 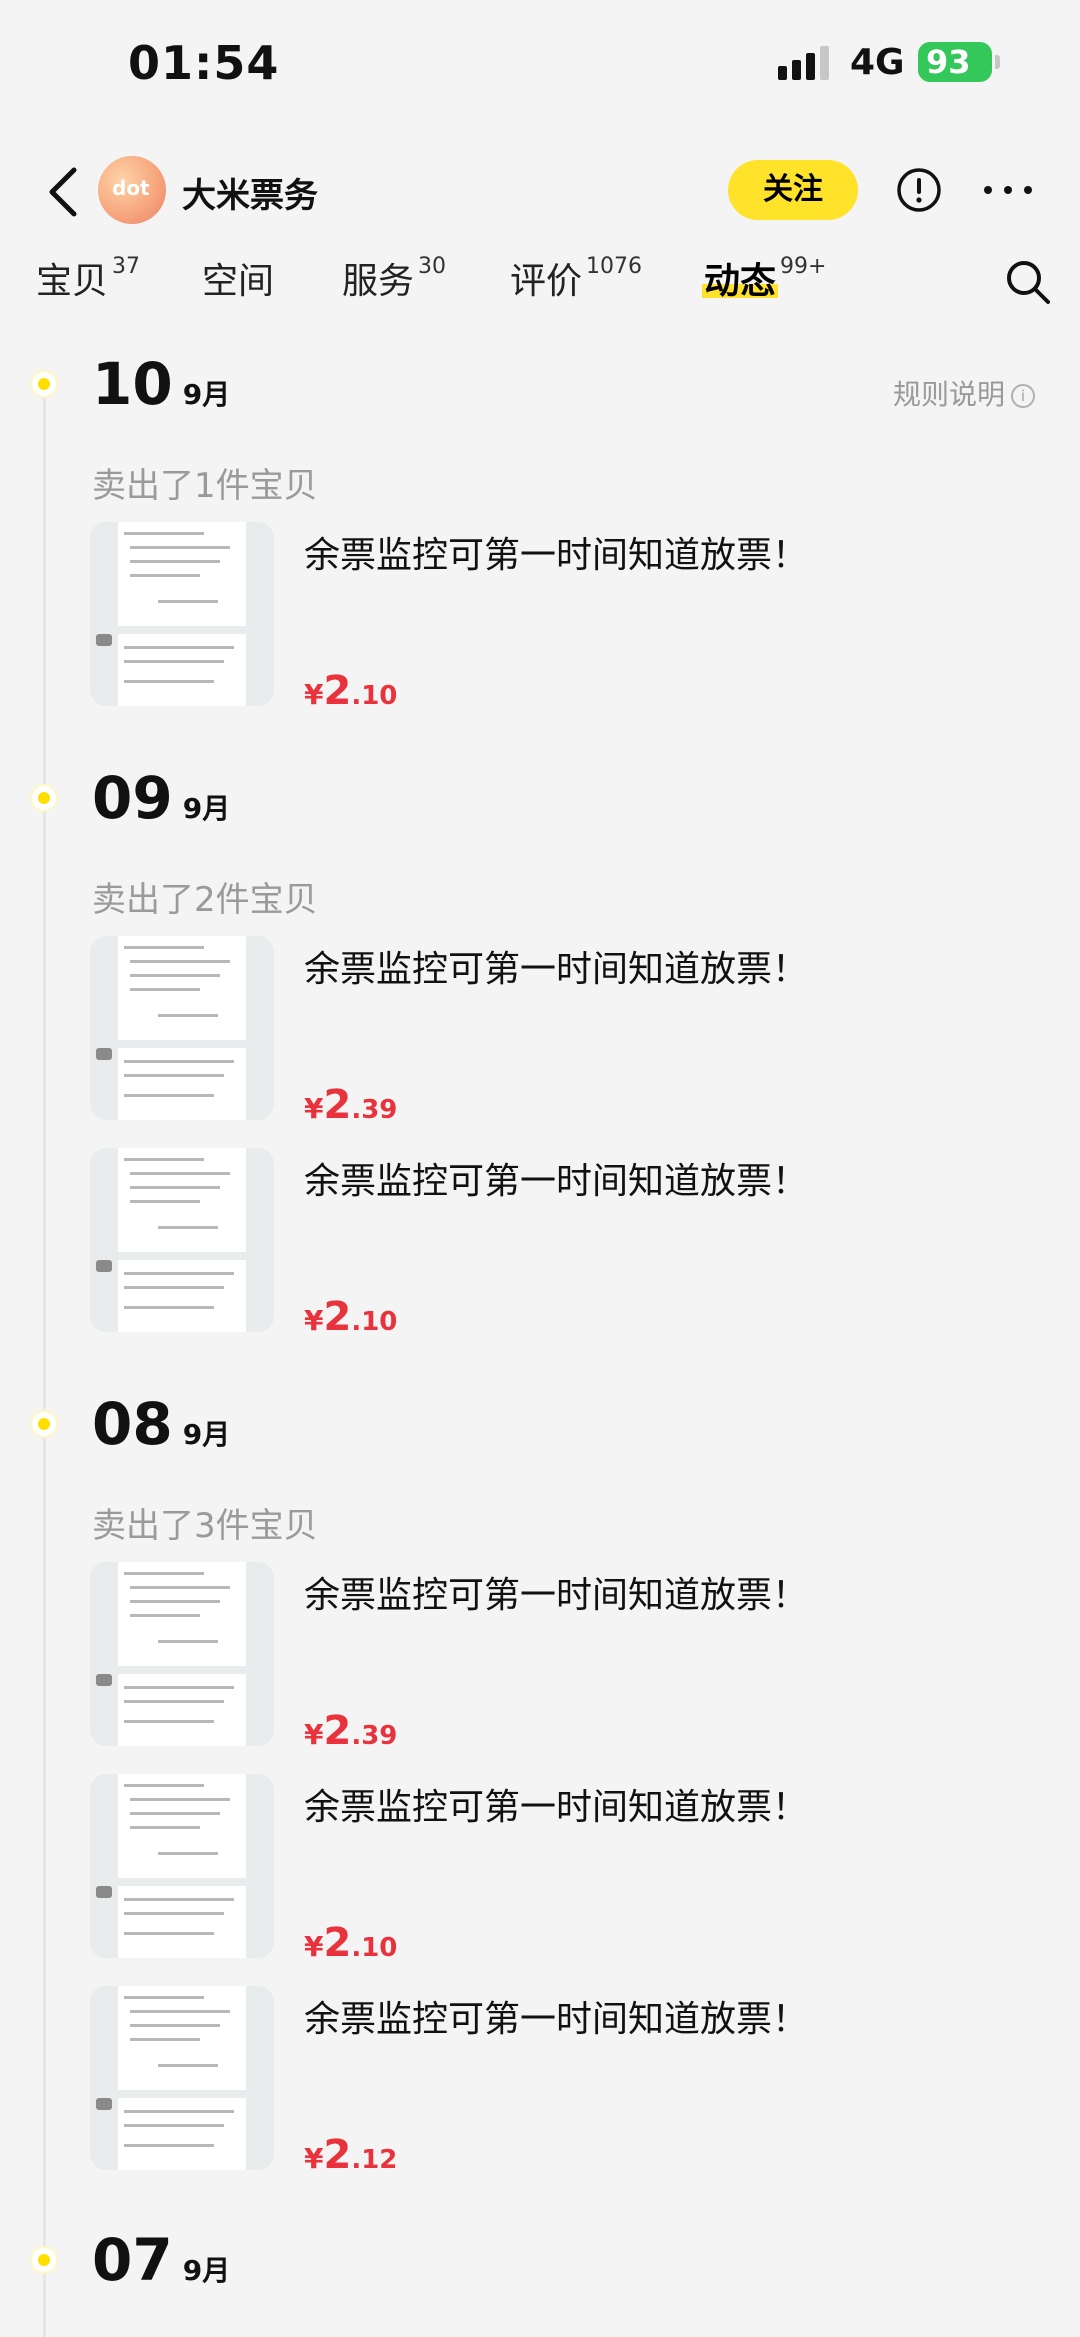 I want to click on shop-name: 大米票务, so click(x=250, y=192).